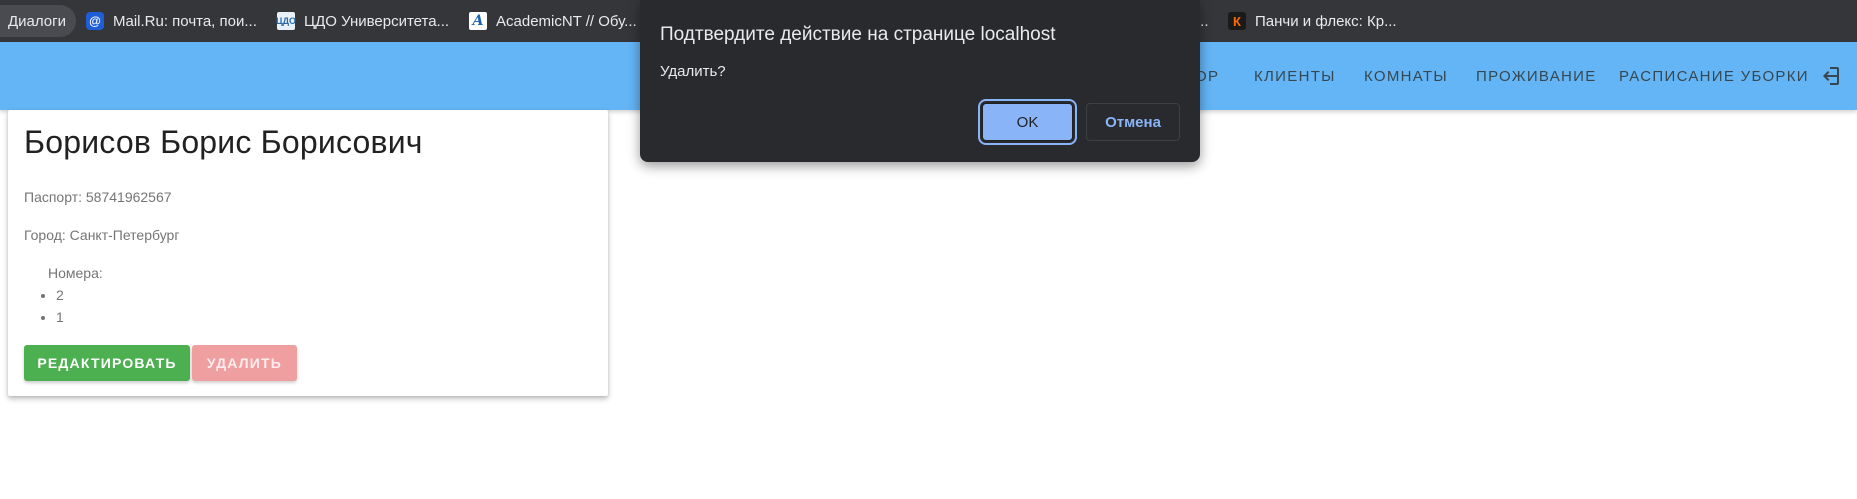 This screenshot has height=499, width=1857. I want to click on mailru-icon: @, so click(95, 21).